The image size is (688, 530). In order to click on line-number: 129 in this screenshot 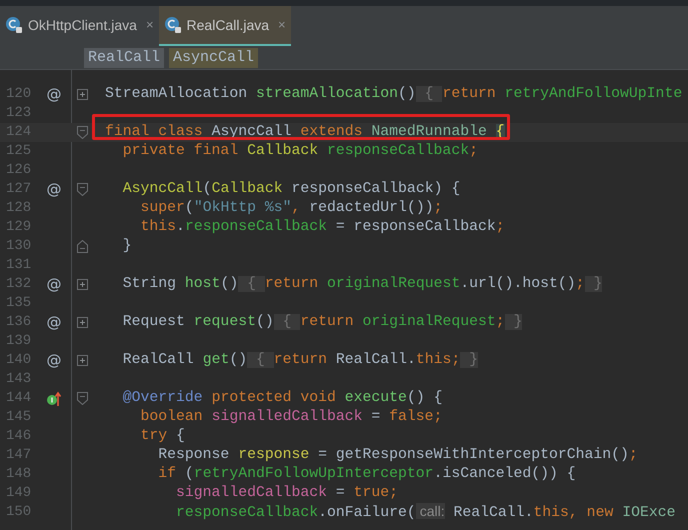, I will do `click(18, 227)`.